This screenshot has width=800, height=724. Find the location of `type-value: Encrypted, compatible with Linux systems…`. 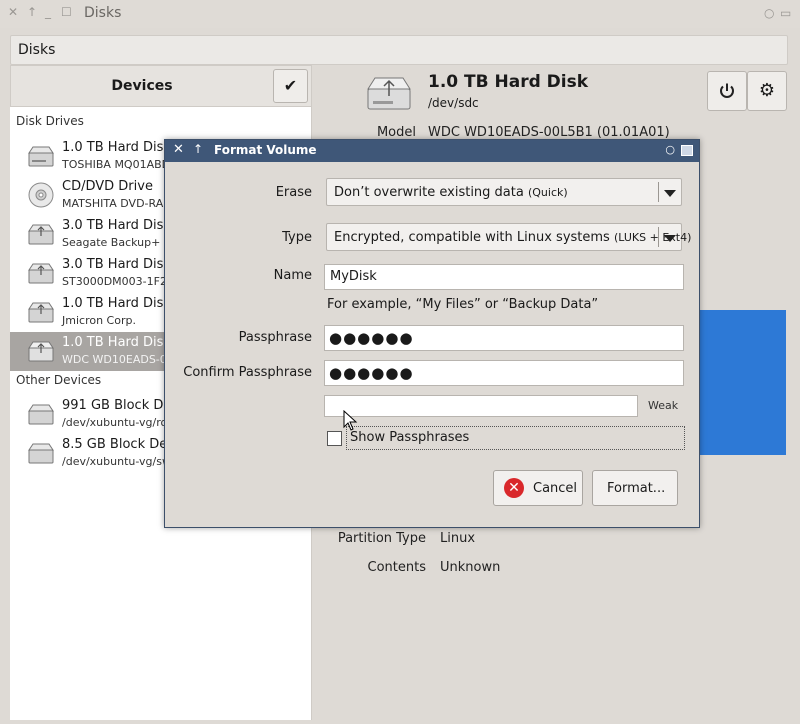

type-value: Encrypted, compatible with Linux systems… is located at coordinates (513, 237).